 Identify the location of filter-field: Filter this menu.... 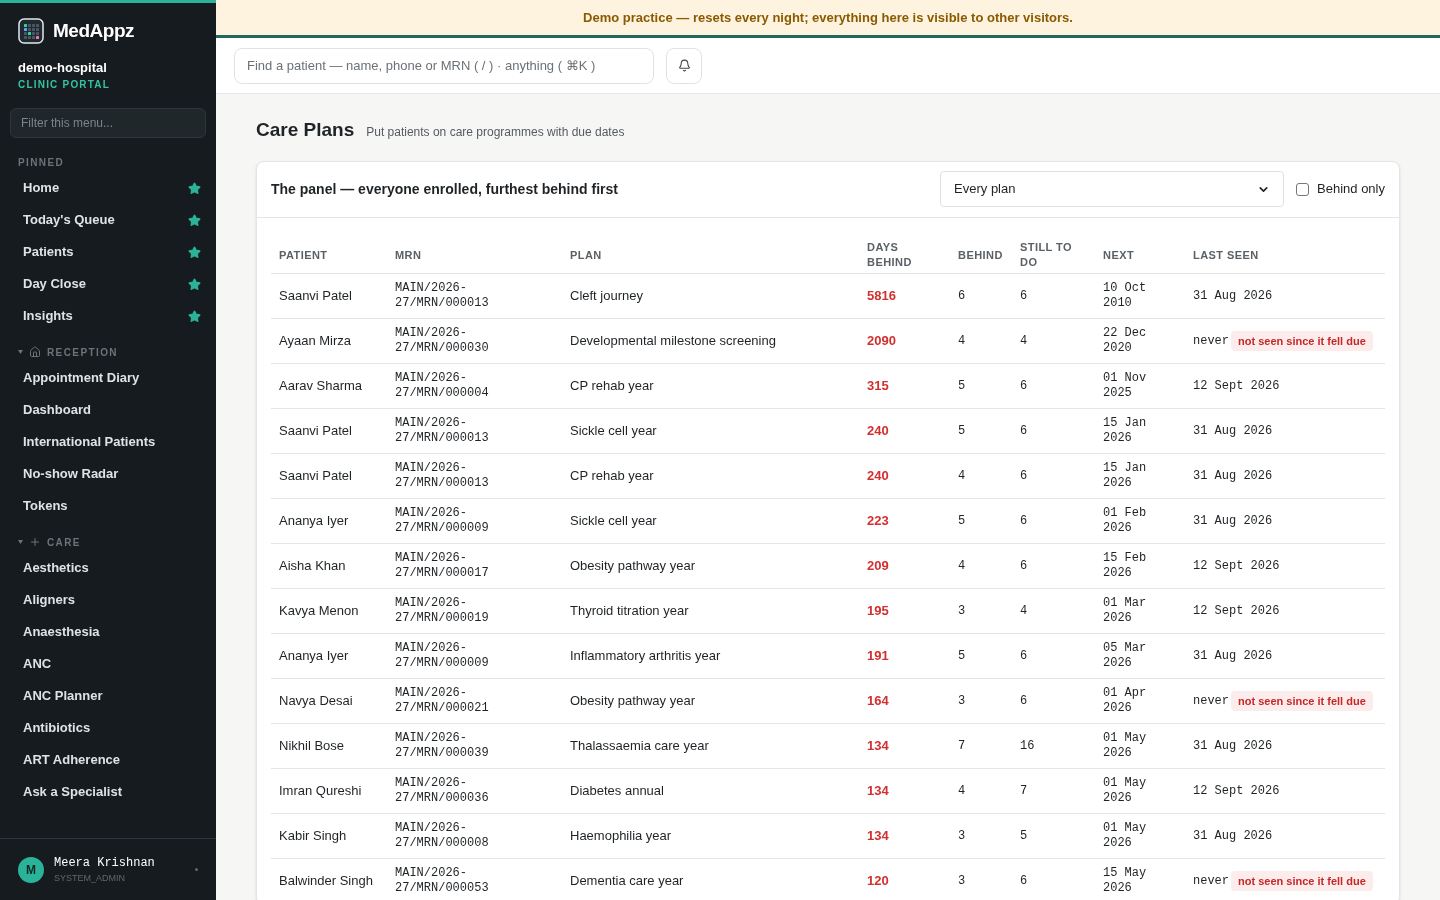
(108, 123).